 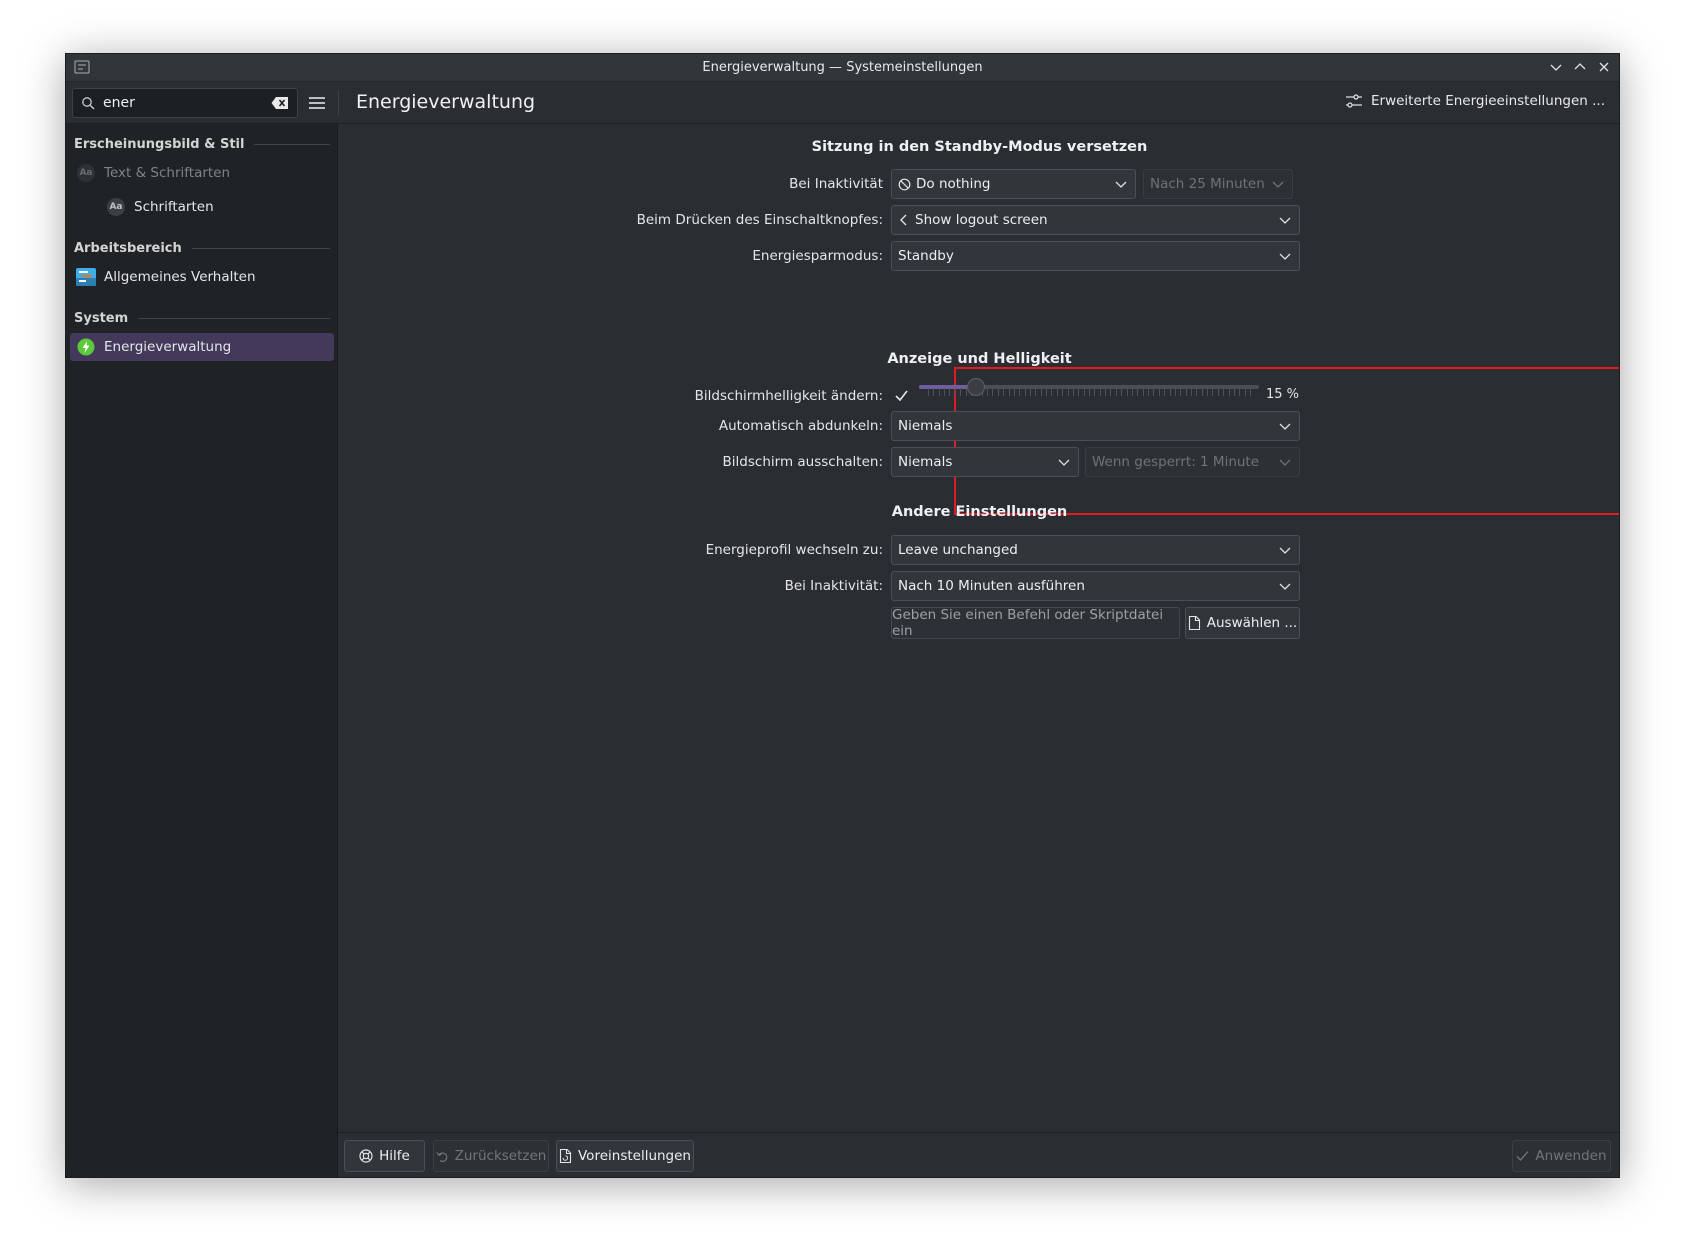 I want to click on maximize-button, so click(x=1580, y=67).